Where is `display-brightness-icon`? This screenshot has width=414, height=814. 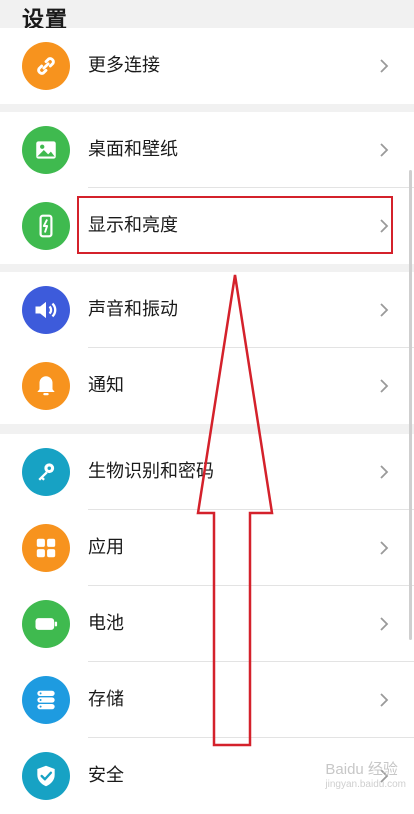
display-brightness-icon is located at coordinates (46, 226).